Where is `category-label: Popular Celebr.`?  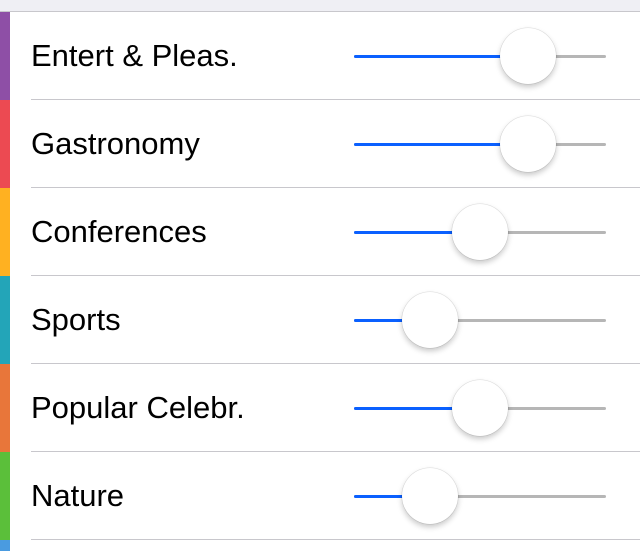
category-label: Popular Celebr. is located at coordinates (138, 407).